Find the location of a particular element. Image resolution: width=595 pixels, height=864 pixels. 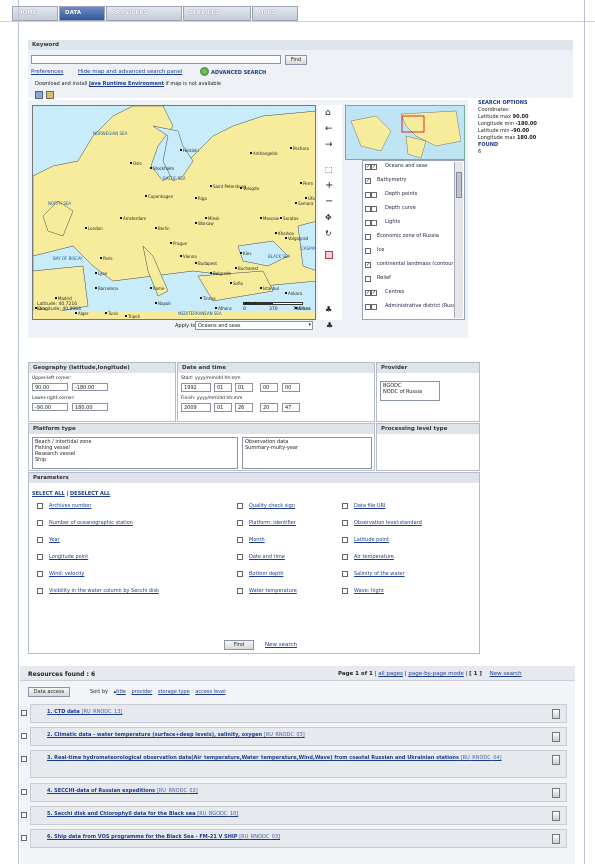

parameter-label: Longitude point is located at coordinates (68, 557).